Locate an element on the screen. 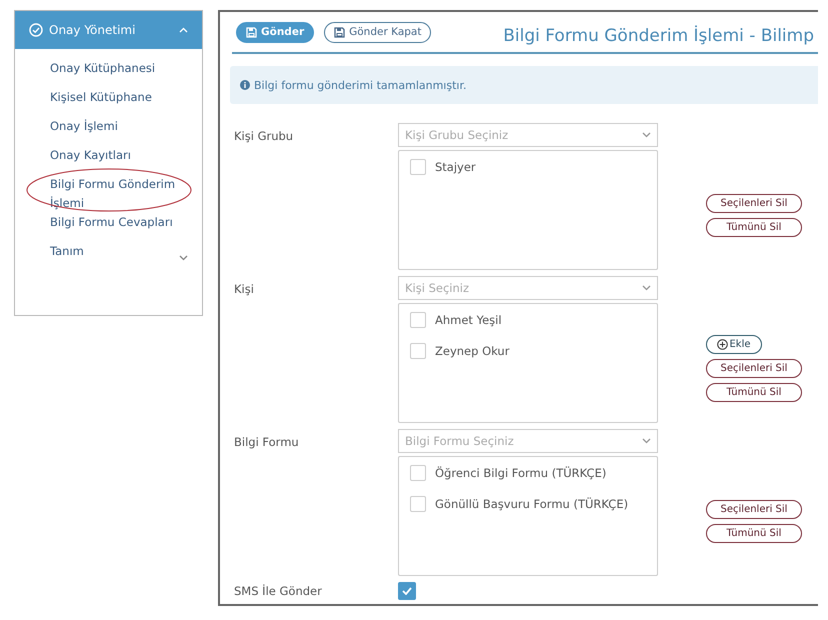  list-item-label: Öğrenci Bilgi Formu (TÜRKÇE) is located at coordinates (520, 473).